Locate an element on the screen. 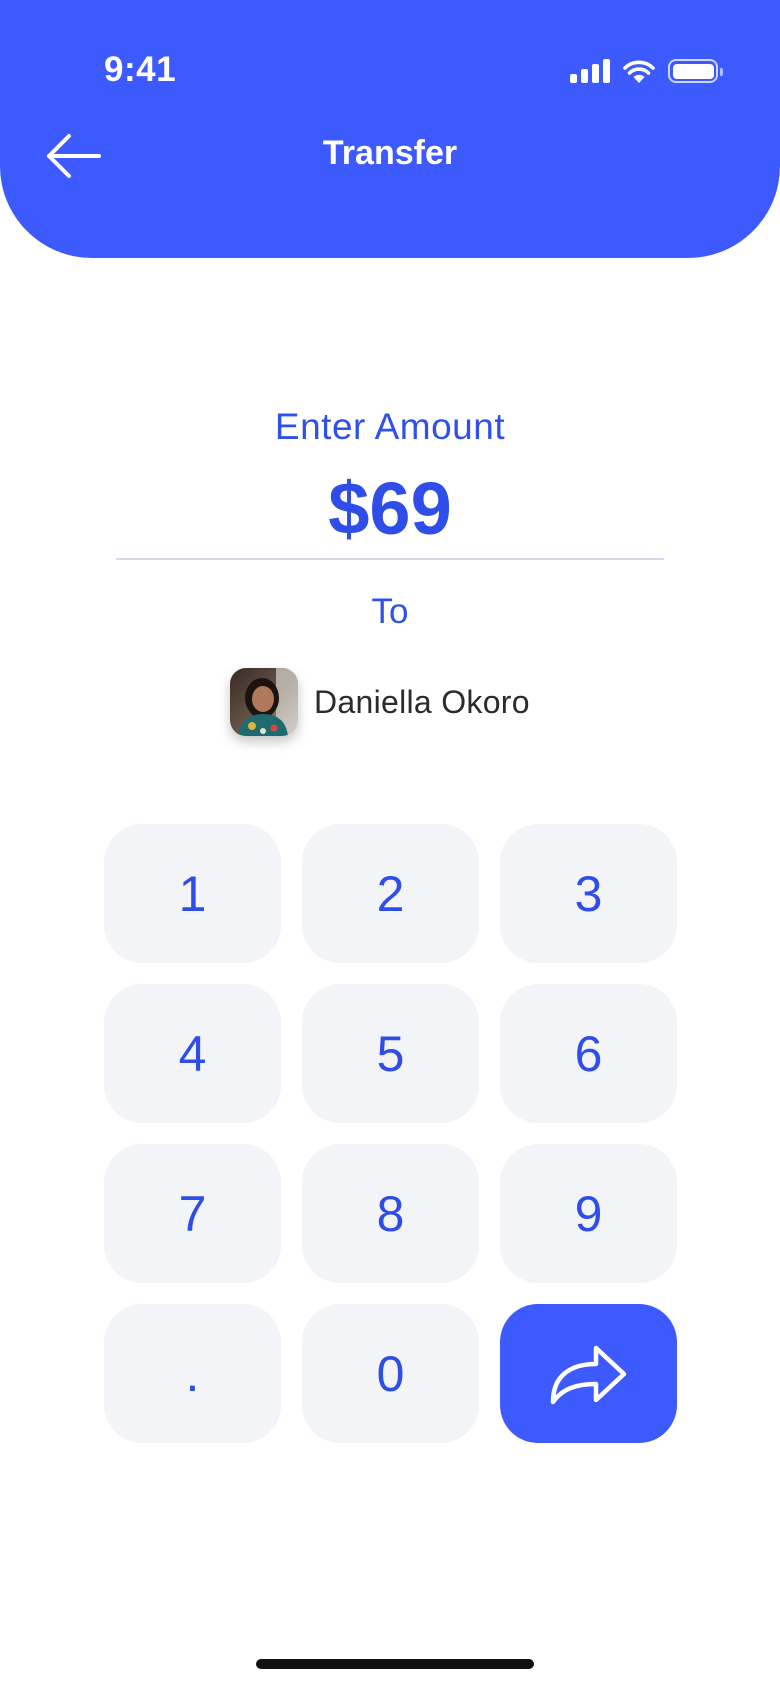 The width and height of the screenshot is (780, 1688). battery-icon is located at coordinates (695, 71).